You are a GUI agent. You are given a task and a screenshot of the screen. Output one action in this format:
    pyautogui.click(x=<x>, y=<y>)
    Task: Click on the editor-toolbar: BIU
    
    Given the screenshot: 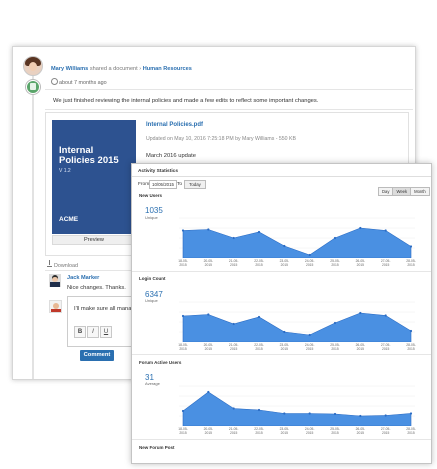 What is the action you would take?
    pyautogui.click(x=93, y=335)
    